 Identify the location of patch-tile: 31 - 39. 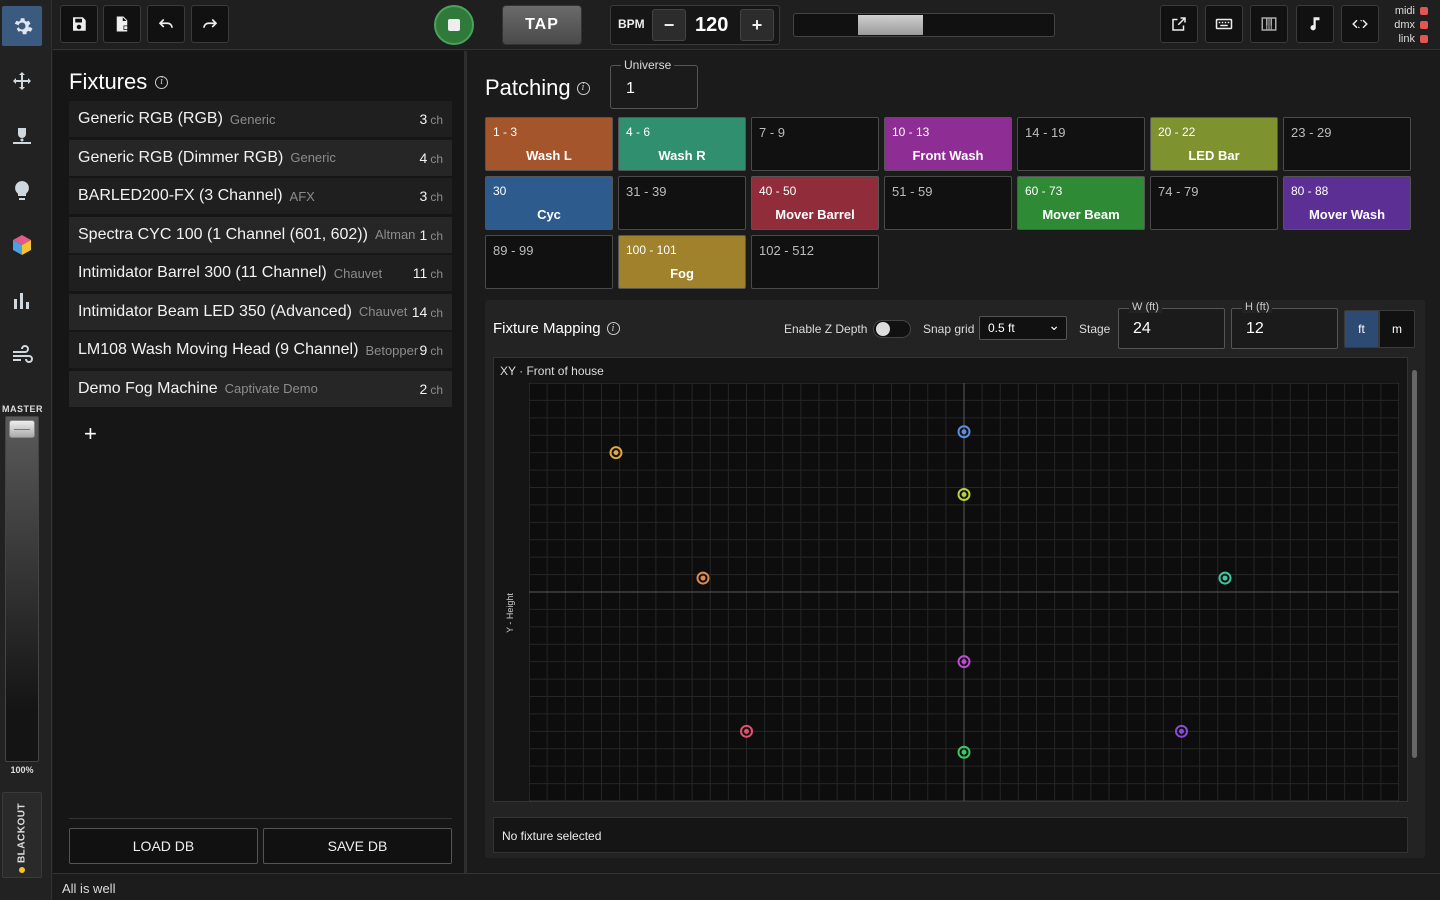
(682, 203).